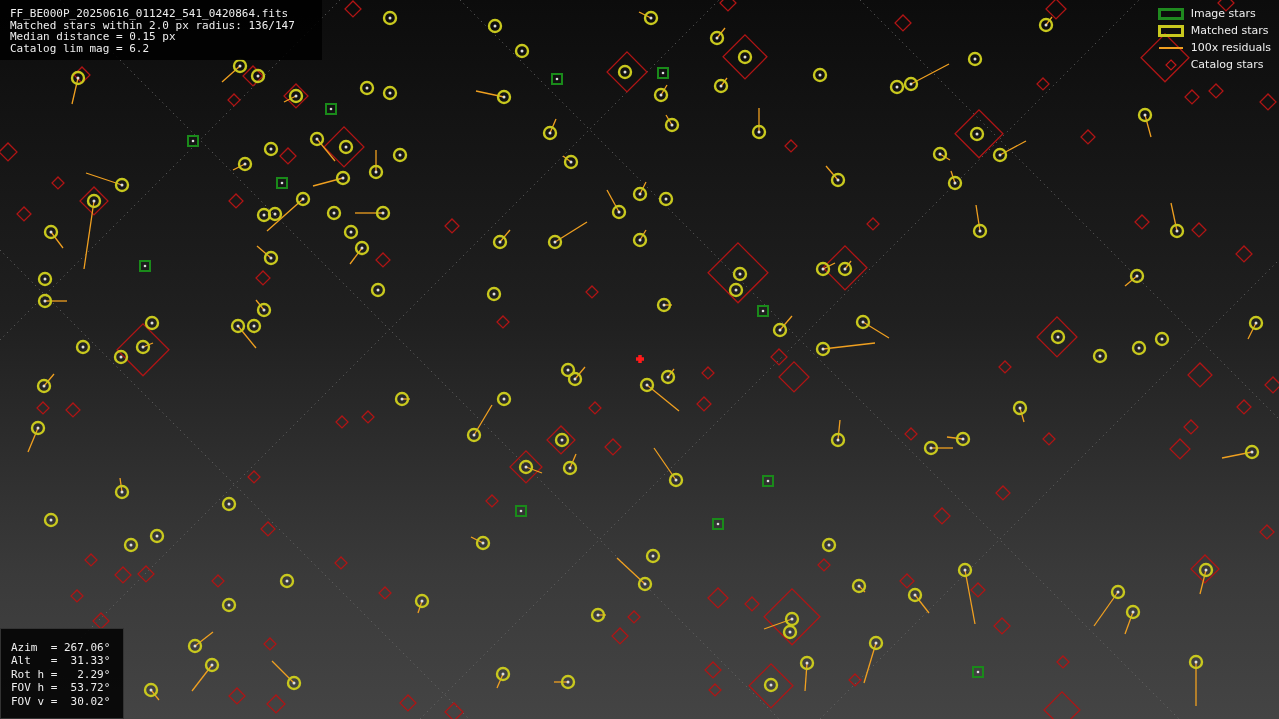 This screenshot has width=1279, height=719. What do you see at coordinates (93, 37) in the screenshot?
I see `info-text: Median distance = 0.15 px` at bounding box center [93, 37].